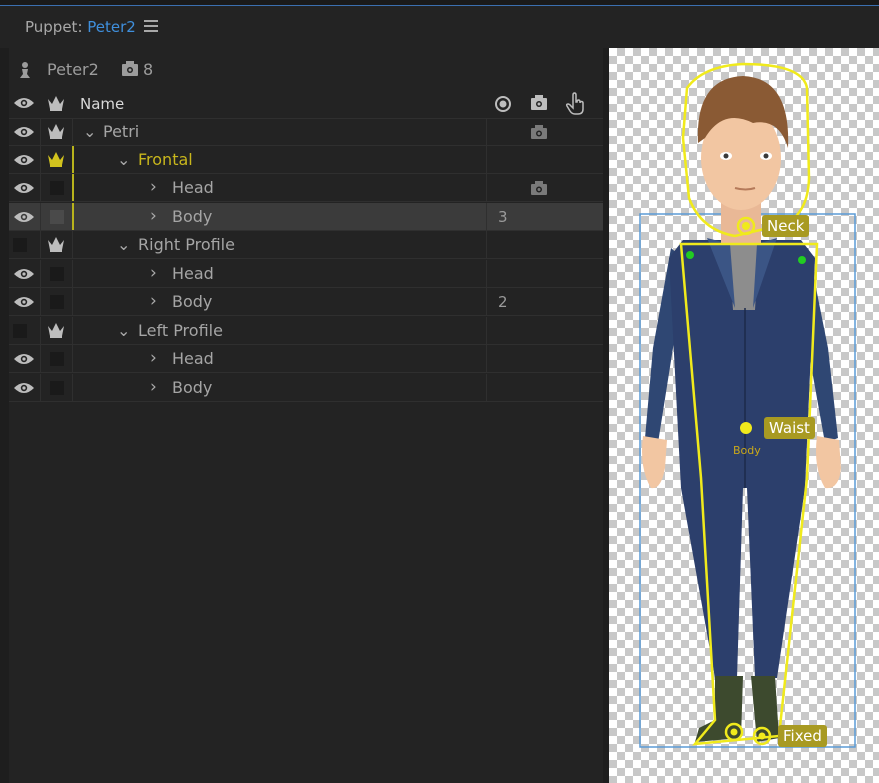  What do you see at coordinates (306, 188) in the screenshot?
I see `tree-row-frontal-head: › Head` at bounding box center [306, 188].